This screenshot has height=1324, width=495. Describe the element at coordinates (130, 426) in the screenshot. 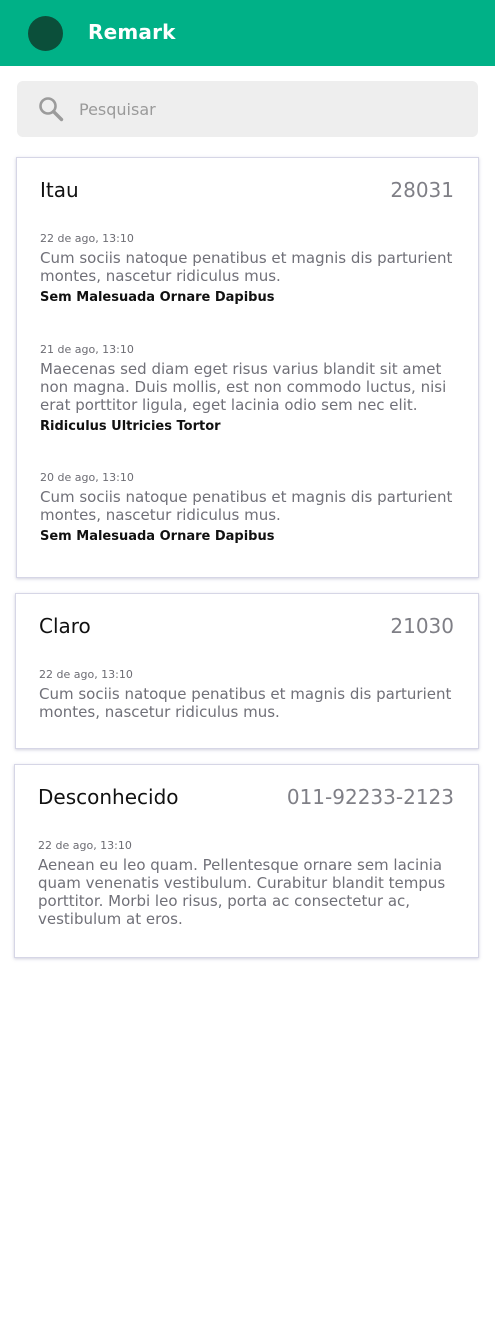

I see `message-tag: Ridiculus Ultricies Tortor` at that location.